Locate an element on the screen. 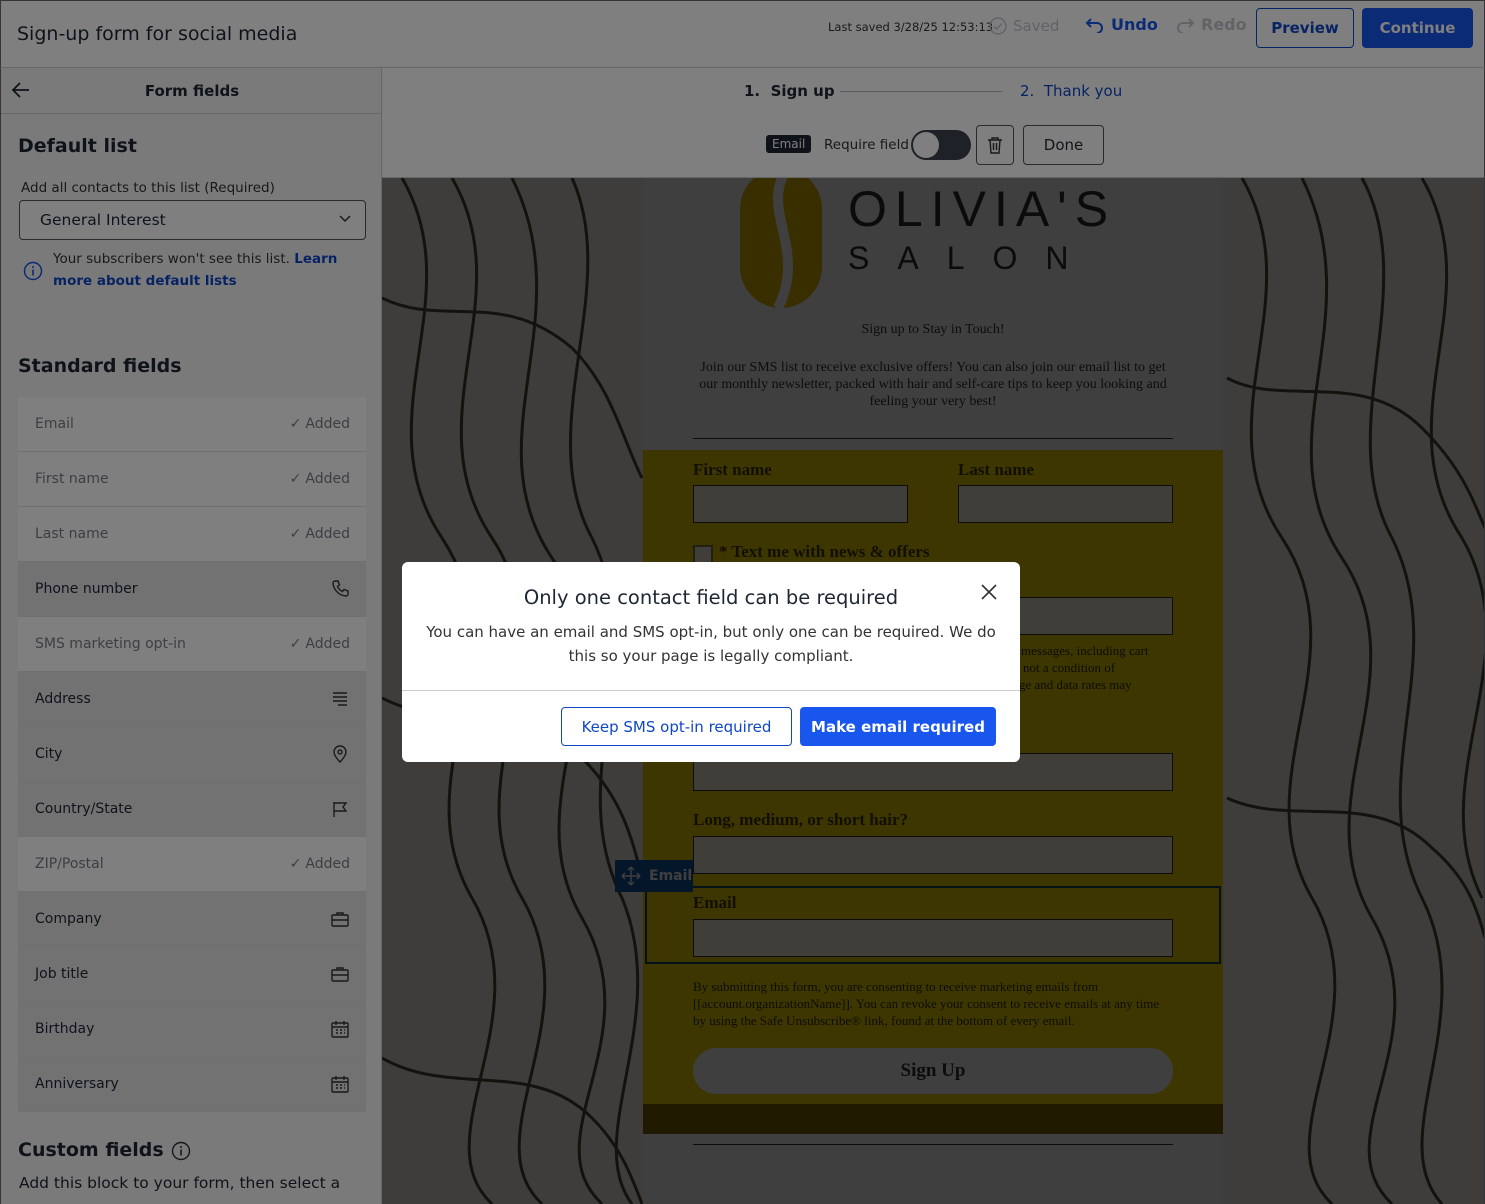 The image size is (1485, 1204). done-button: Done is located at coordinates (1063, 145).